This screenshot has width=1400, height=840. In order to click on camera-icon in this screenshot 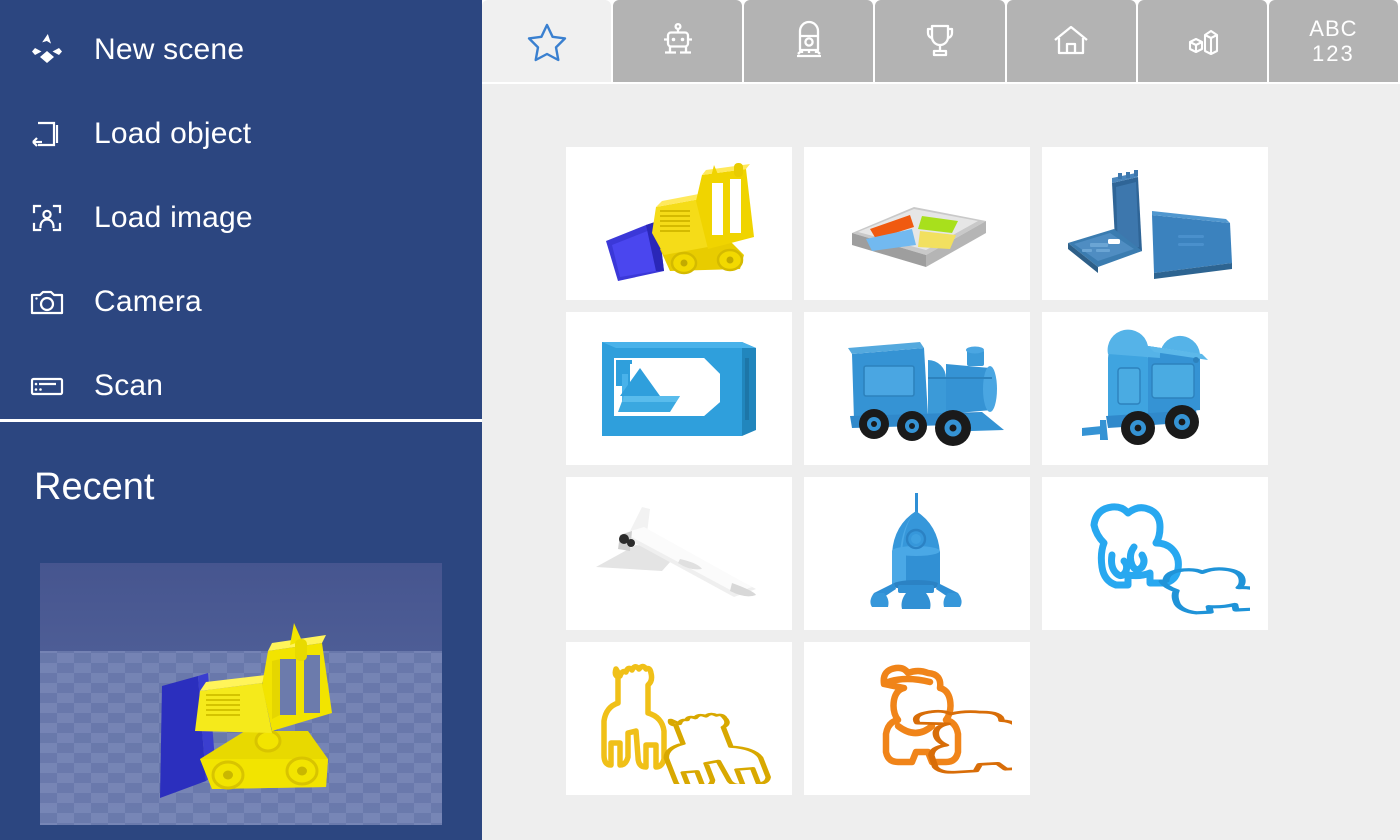, I will do `click(47, 302)`.